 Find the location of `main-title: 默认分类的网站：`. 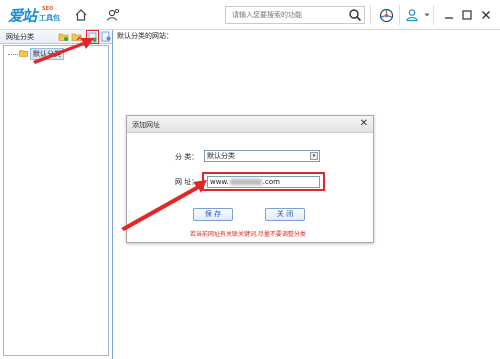

main-title: 默认分类的网站： is located at coordinates (145, 36).